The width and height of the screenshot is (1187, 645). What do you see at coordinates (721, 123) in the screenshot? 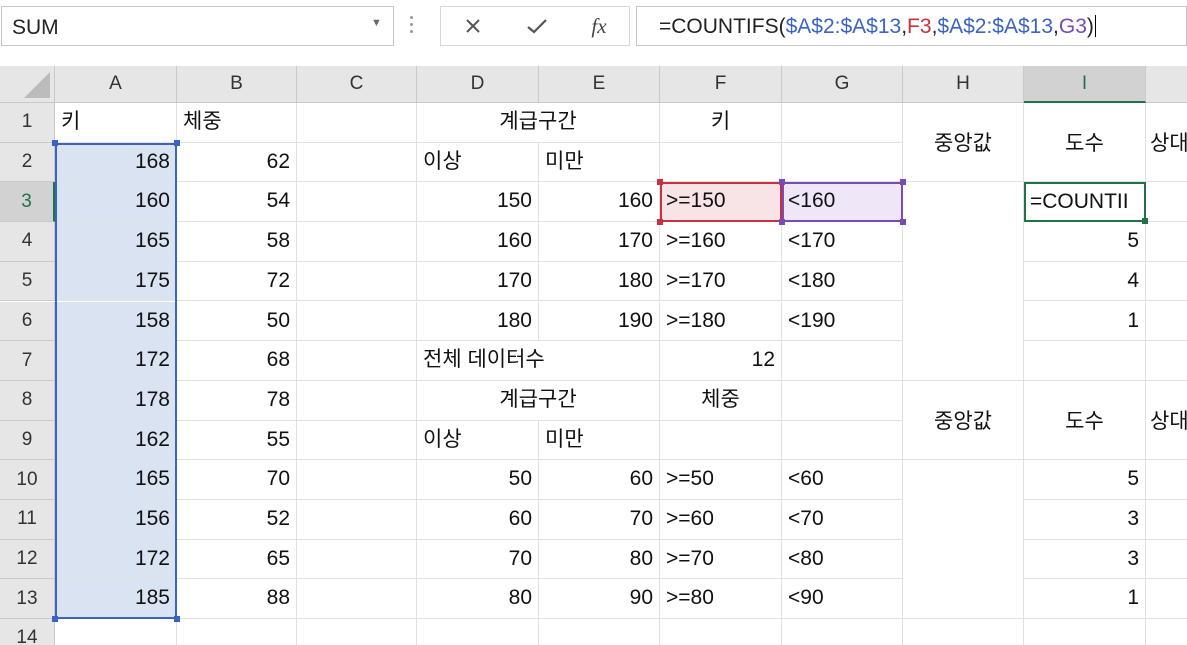
I see `cell-f1: 키` at bounding box center [721, 123].